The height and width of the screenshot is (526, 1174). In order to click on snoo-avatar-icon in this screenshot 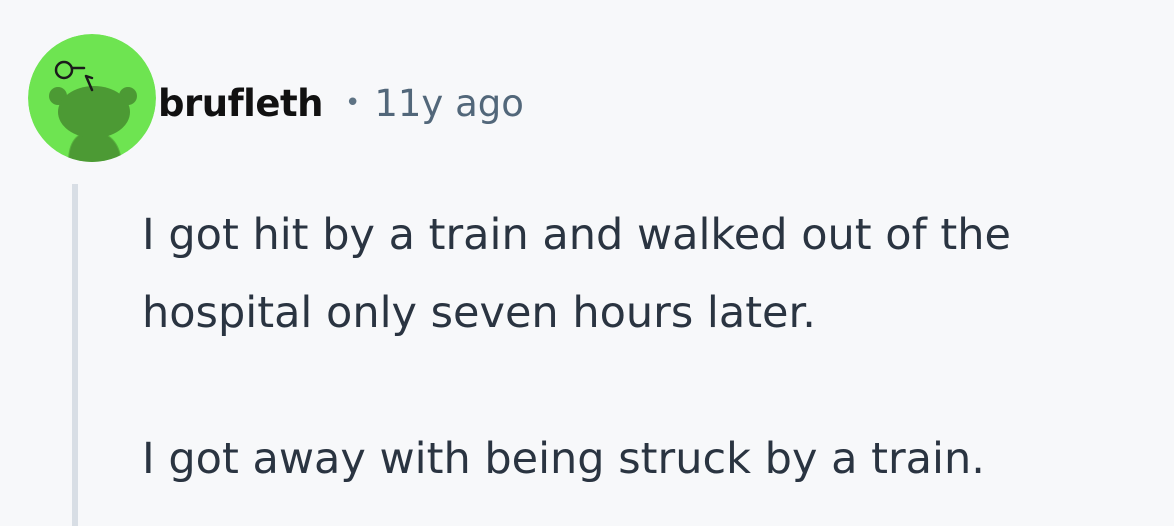, I will do `click(92, 98)`.